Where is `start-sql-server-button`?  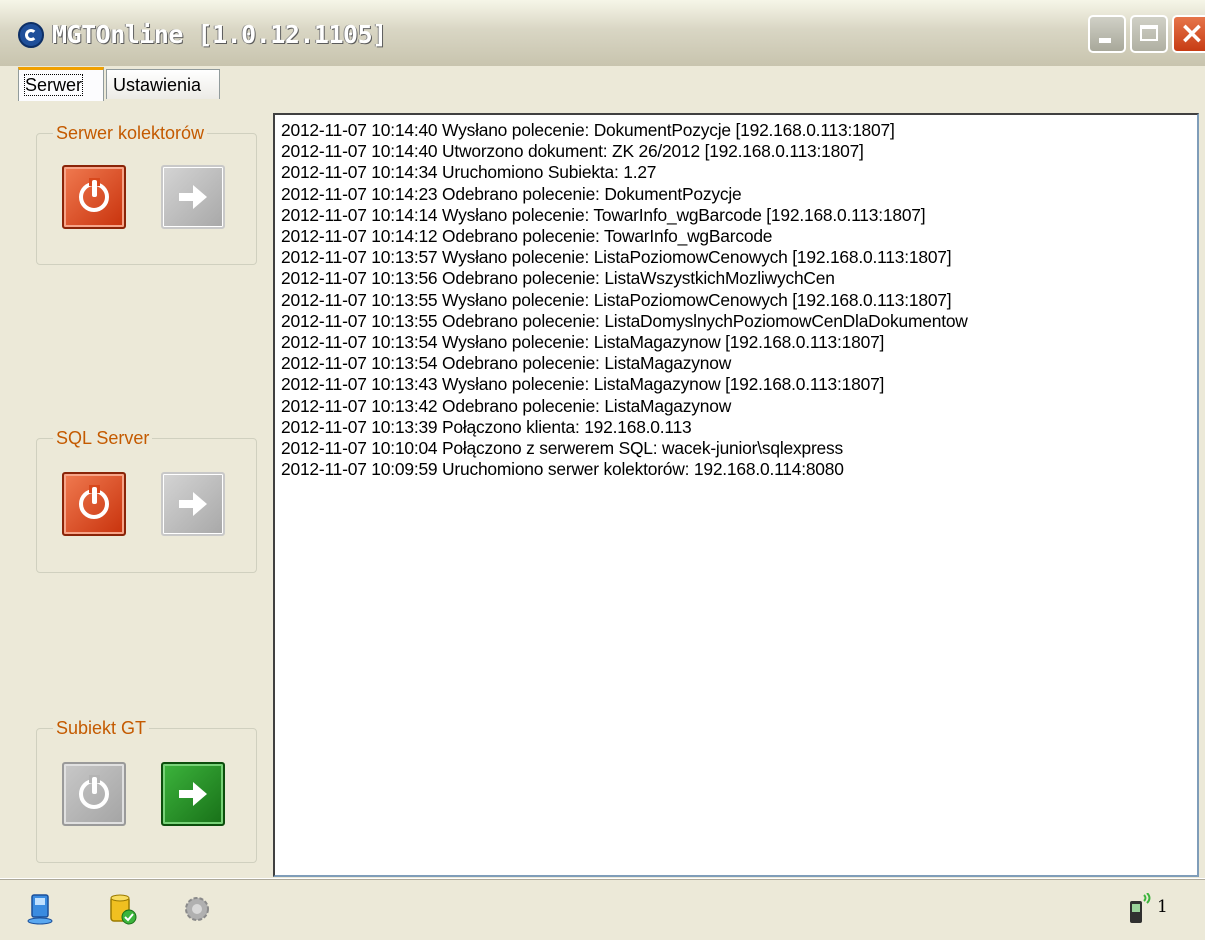 start-sql-server-button is located at coordinates (193, 504).